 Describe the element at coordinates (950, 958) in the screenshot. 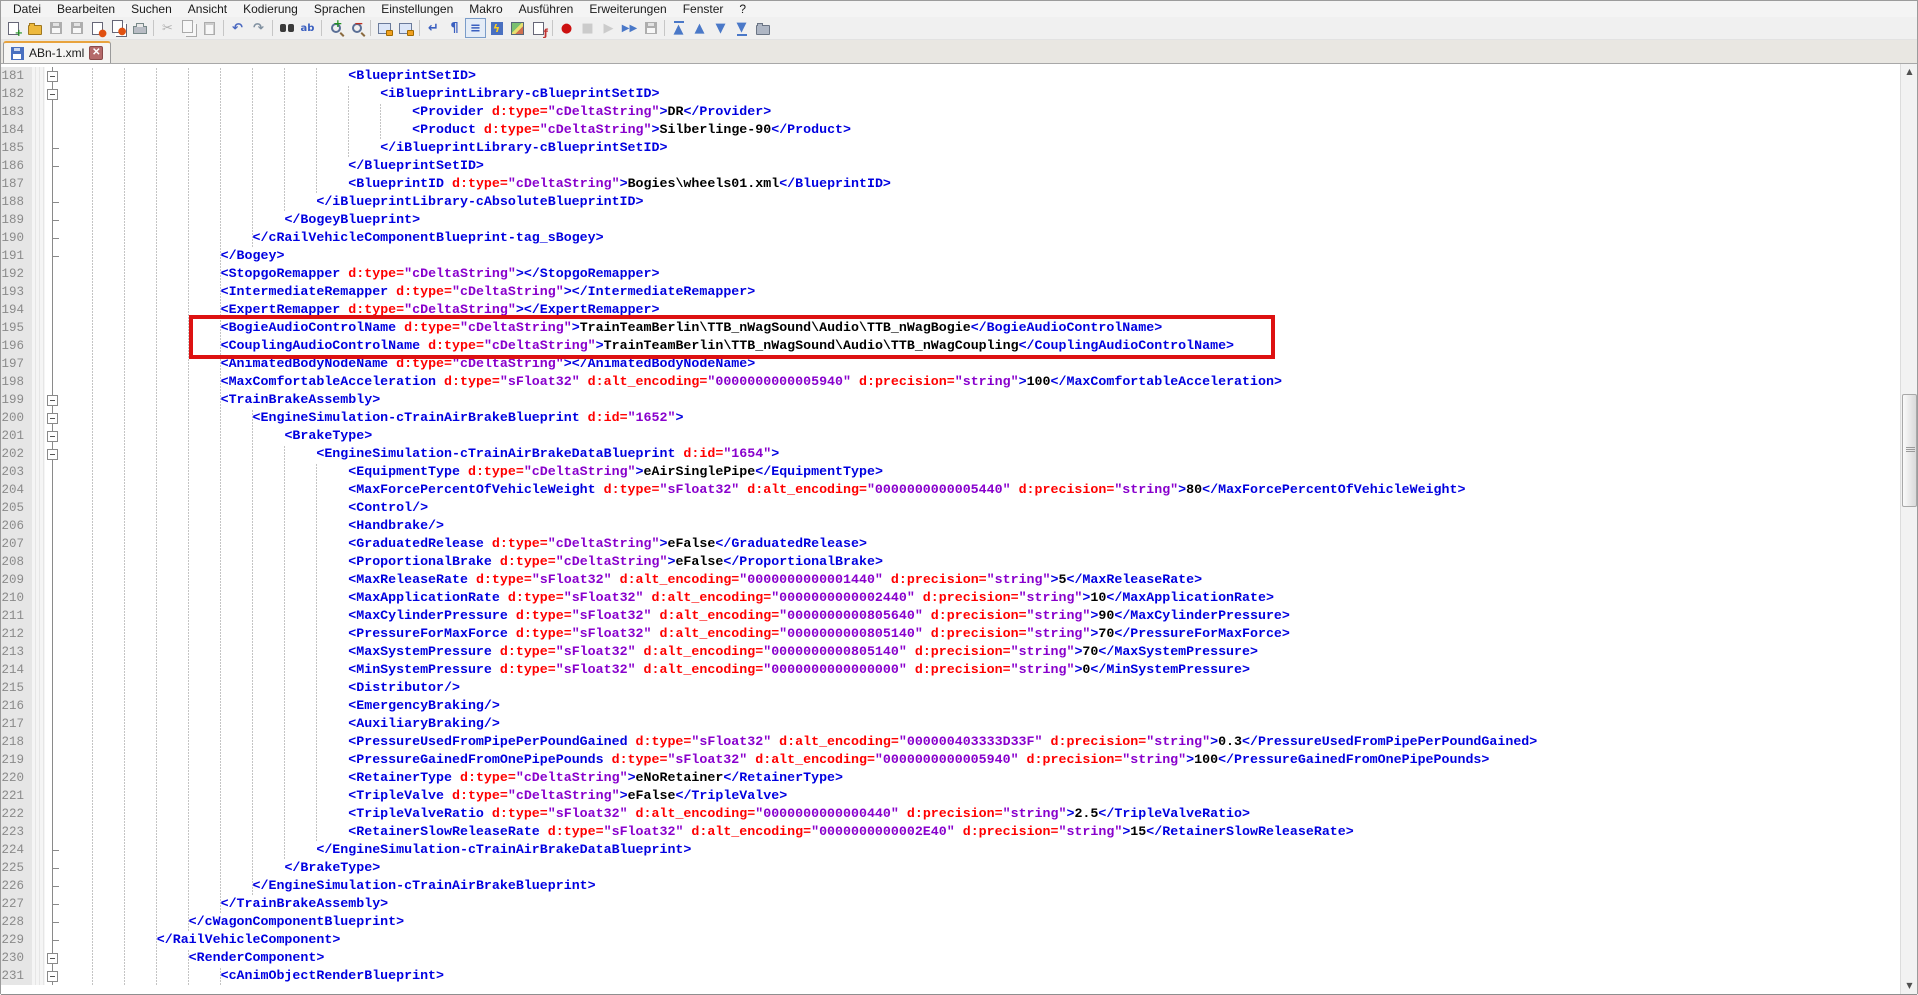

I see `code-line-230: 230 <RenderComponent>` at that location.